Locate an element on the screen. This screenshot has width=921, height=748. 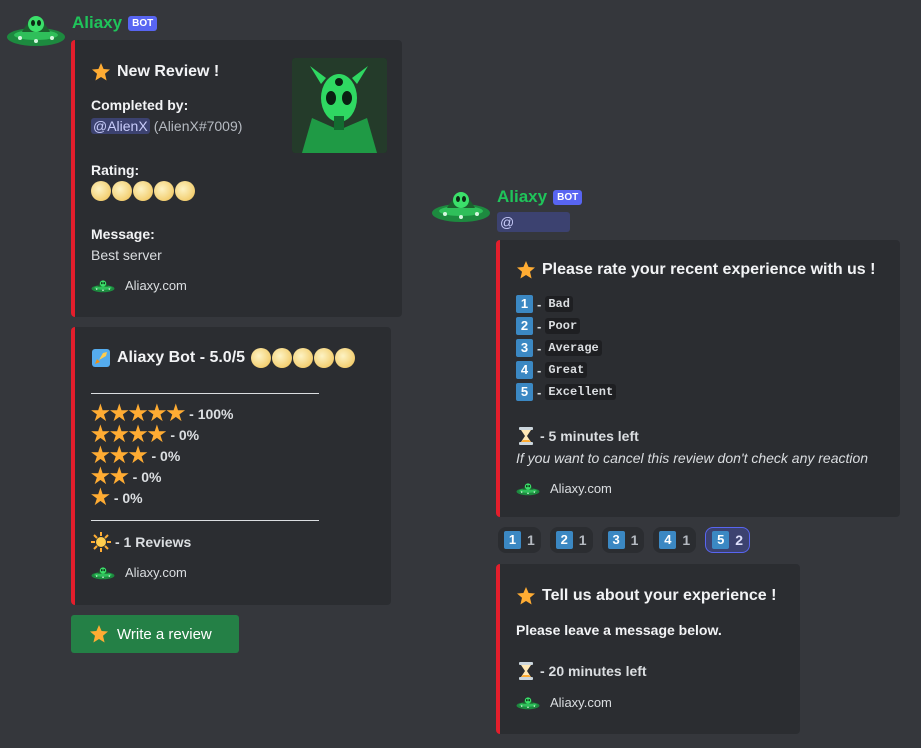
alien-thumbnail is located at coordinates (339, 105).